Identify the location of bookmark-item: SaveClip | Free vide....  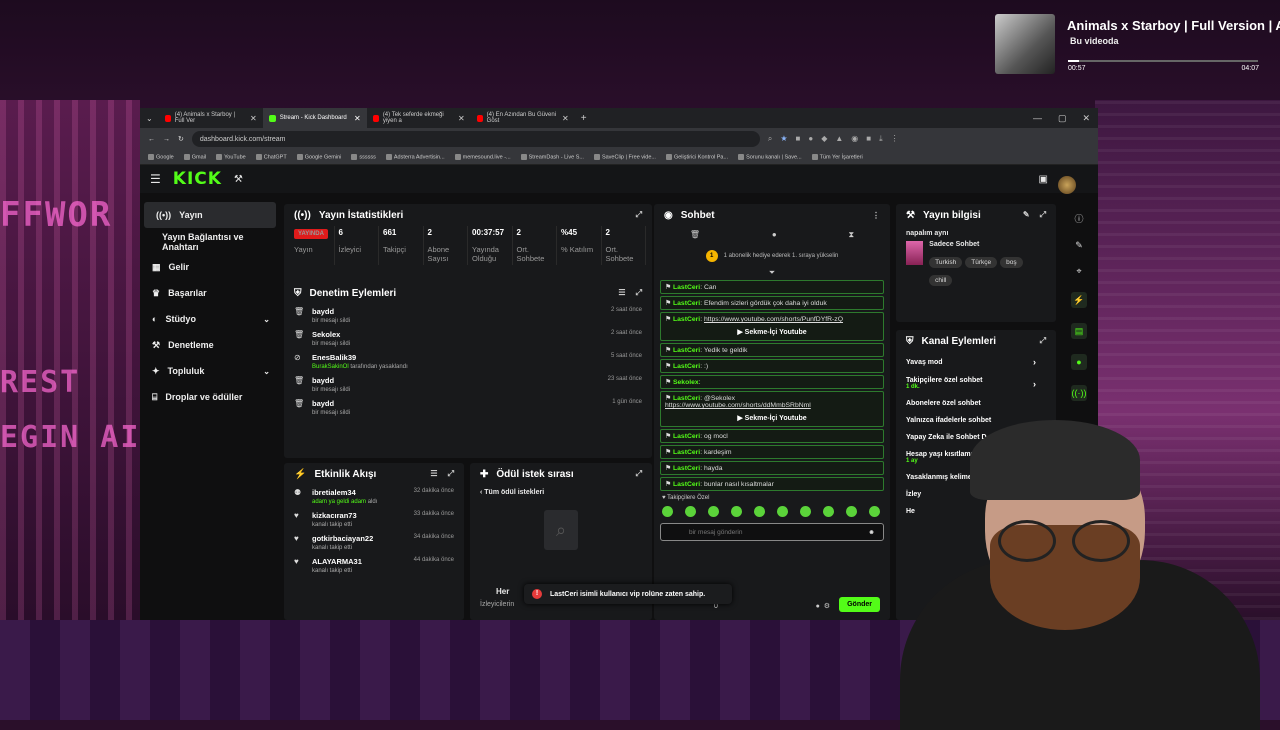
(624, 156).